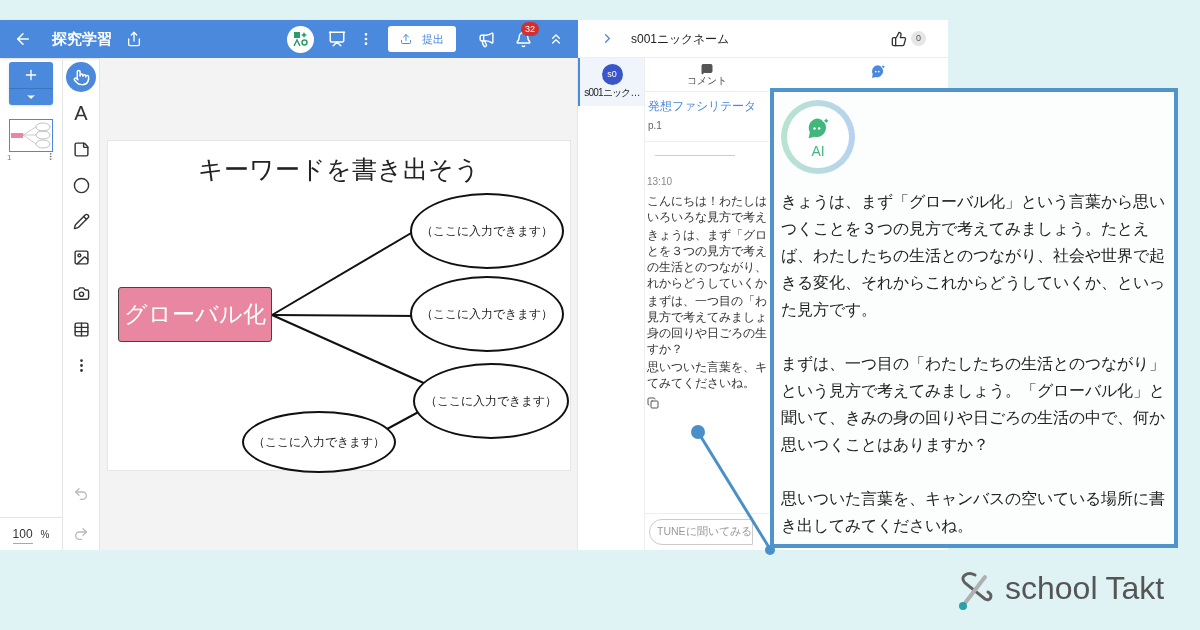 This screenshot has height=630, width=1200. Describe the element at coordinates (22, 534) in the screenshot. I see `zoom-field: 100` at that location.